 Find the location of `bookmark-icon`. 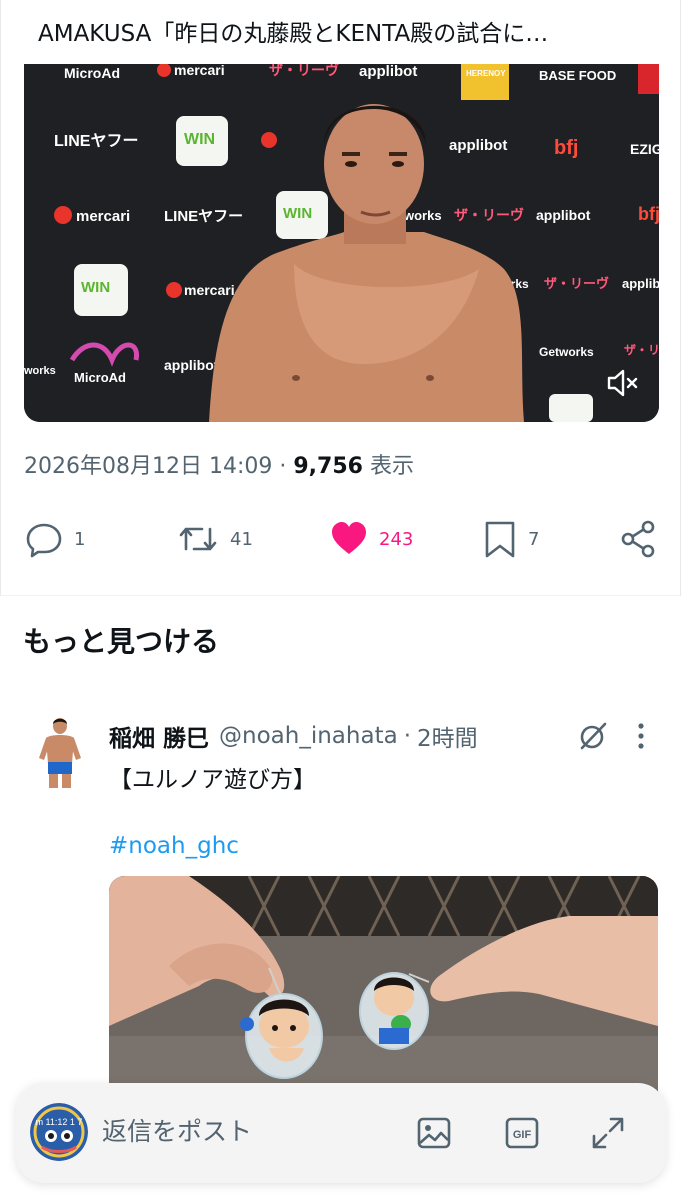

bookmark-icon is located at coordinates (500, 539).